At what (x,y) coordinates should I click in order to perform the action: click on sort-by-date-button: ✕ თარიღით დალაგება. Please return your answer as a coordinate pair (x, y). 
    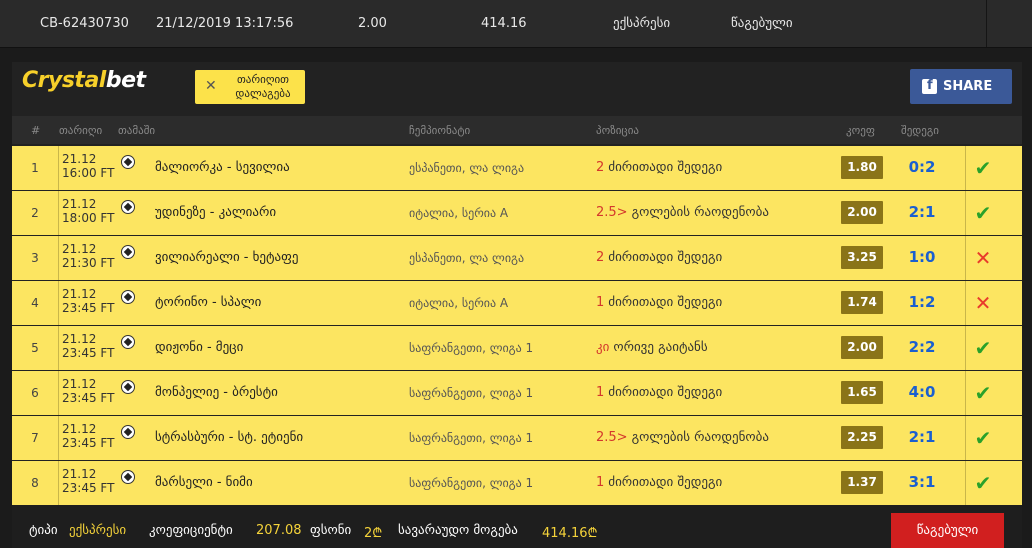
    Looking at the image, I should click on (250, 87).